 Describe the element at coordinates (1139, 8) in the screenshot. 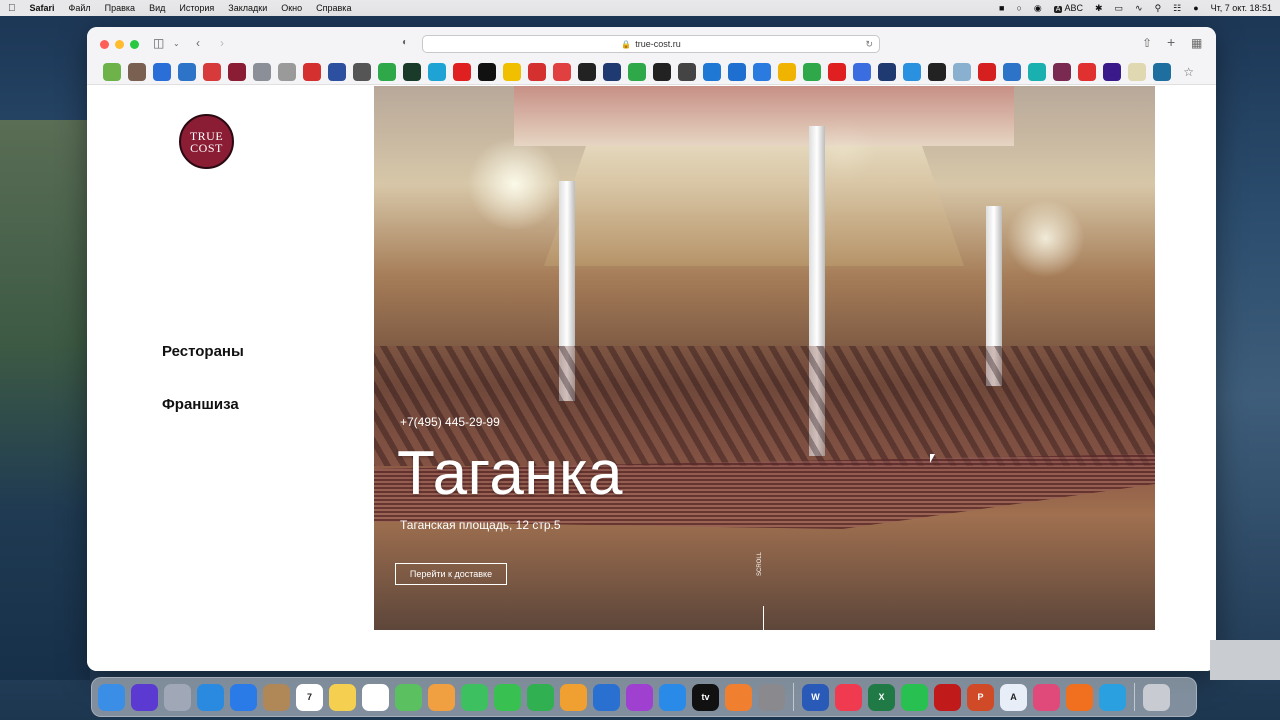

I see `wifi-icon: ∿` at that location.